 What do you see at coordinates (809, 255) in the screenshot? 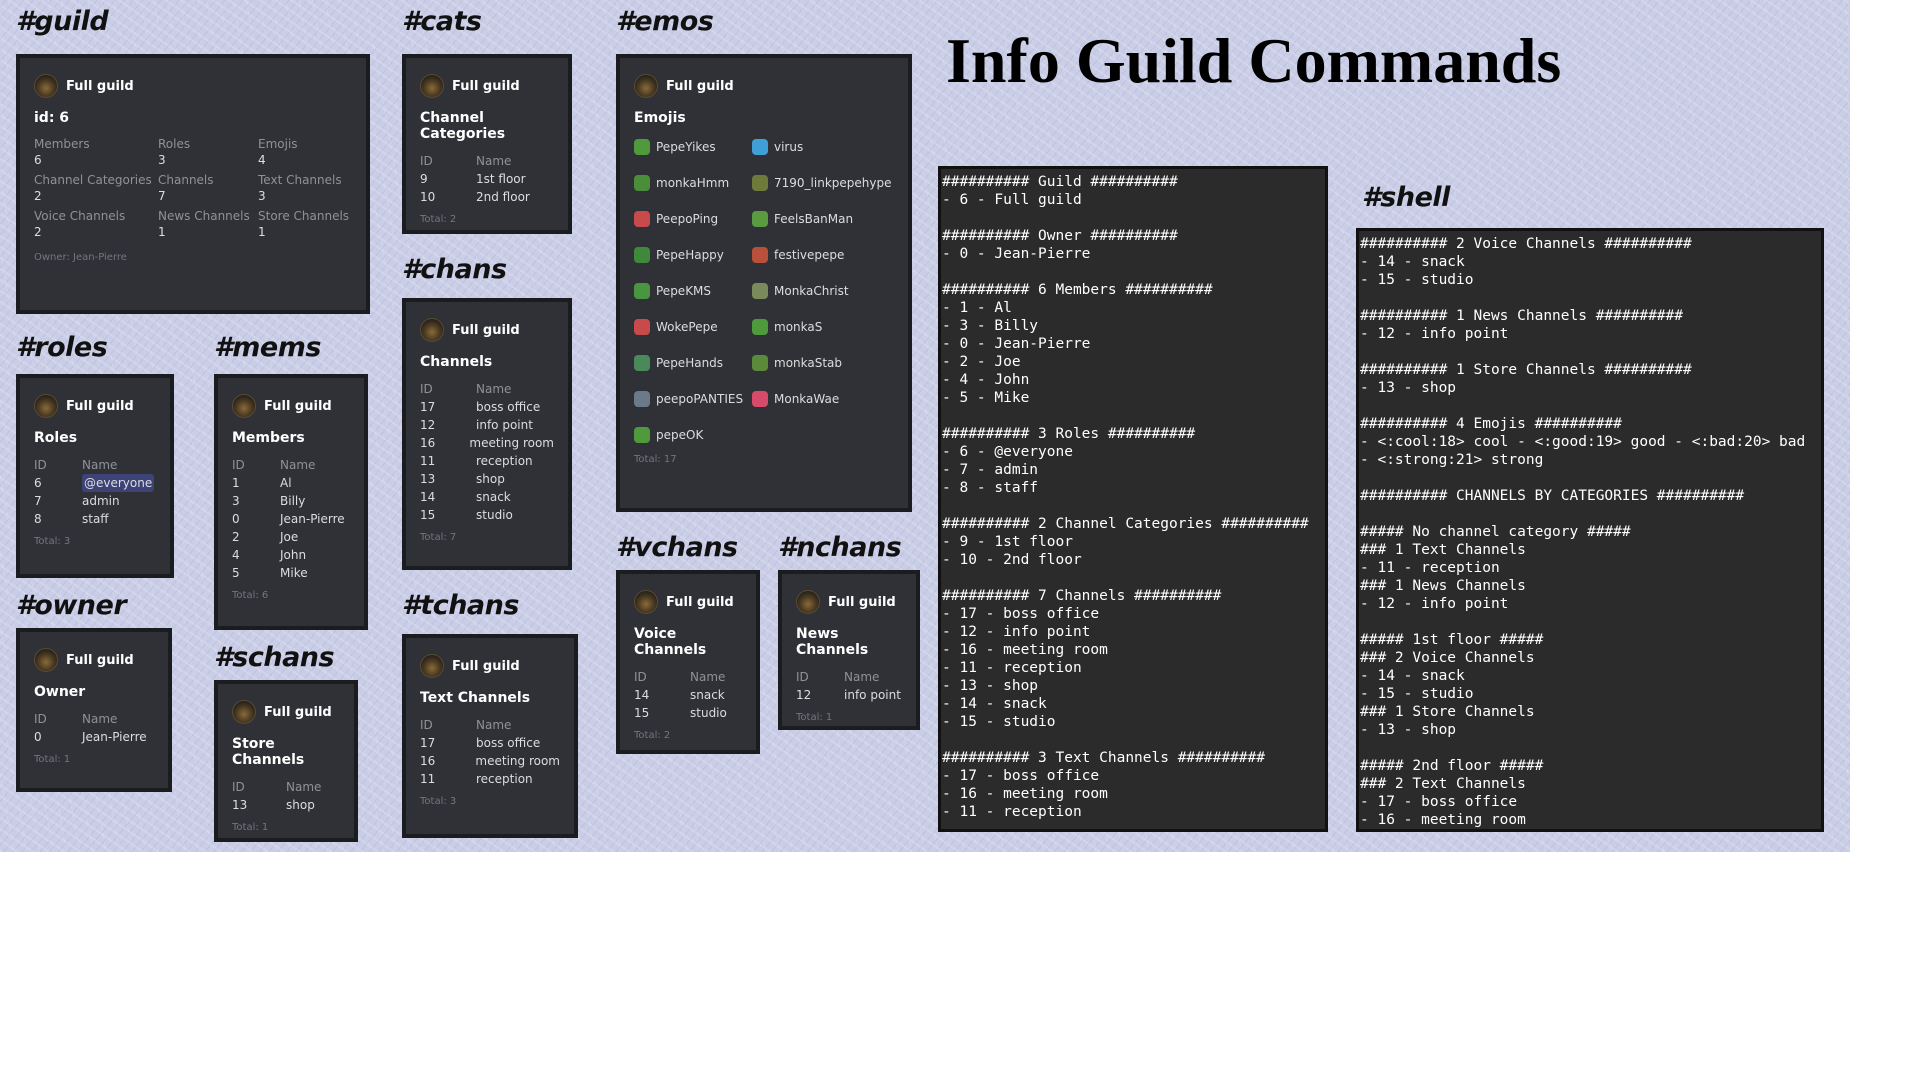
I see `emoji-name: festivepepe` at bounding box center [809, 255].